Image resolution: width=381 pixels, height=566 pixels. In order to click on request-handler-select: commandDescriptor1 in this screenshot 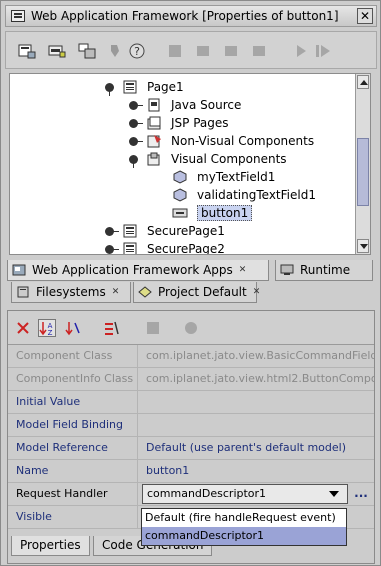, I will do `click(245, 494)`.